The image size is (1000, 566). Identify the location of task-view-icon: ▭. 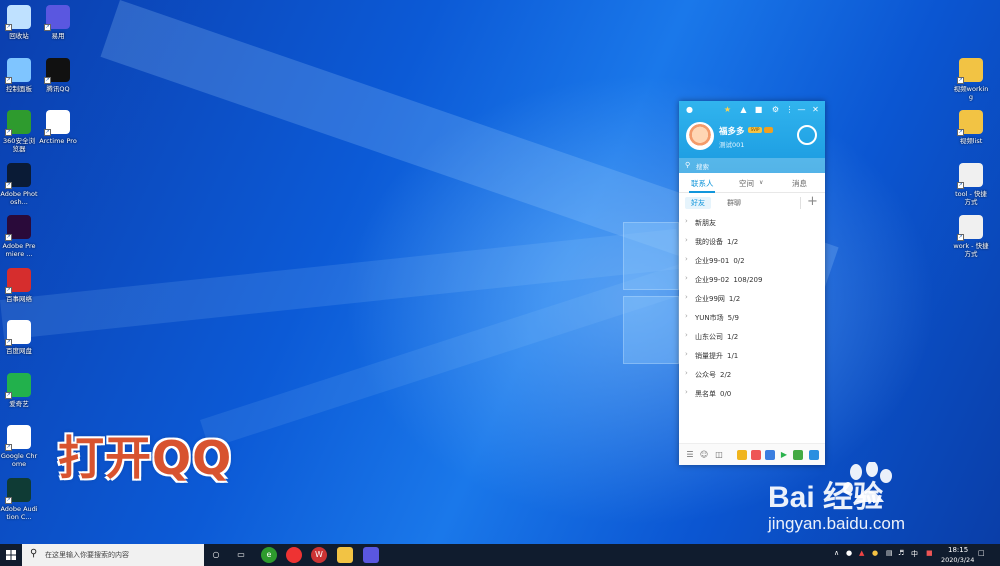
(241, 555).